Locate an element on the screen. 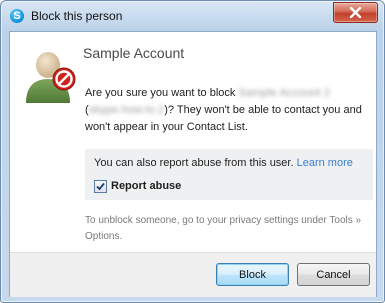 The width and height of the screenshot is (385, 303). message-prefix: Are you sure you want to block is located at coordinates (162, 93).